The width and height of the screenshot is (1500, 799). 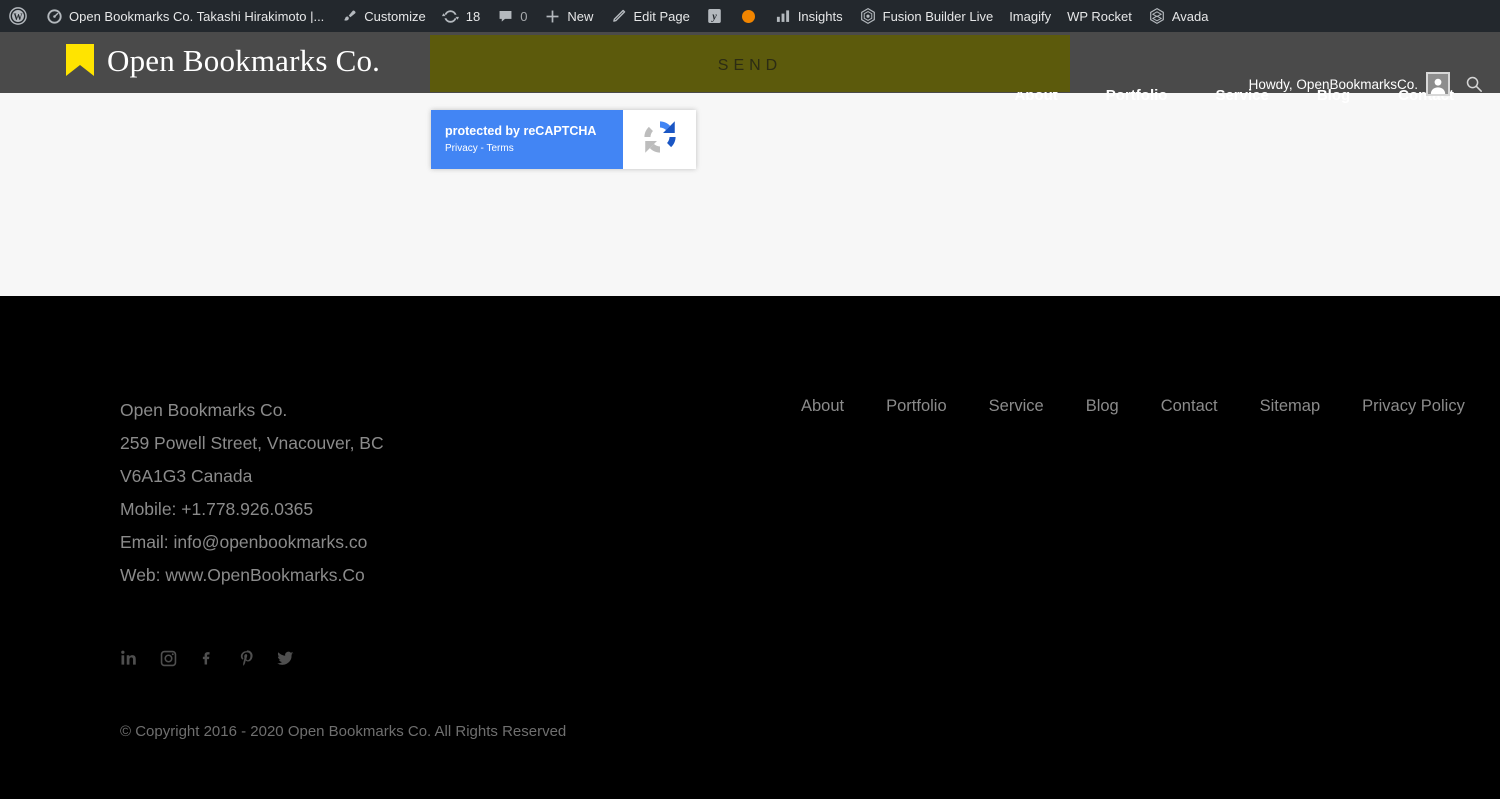 I want to click on nav-item-portfolio: Portfolio, so click(x=1137, y=95).